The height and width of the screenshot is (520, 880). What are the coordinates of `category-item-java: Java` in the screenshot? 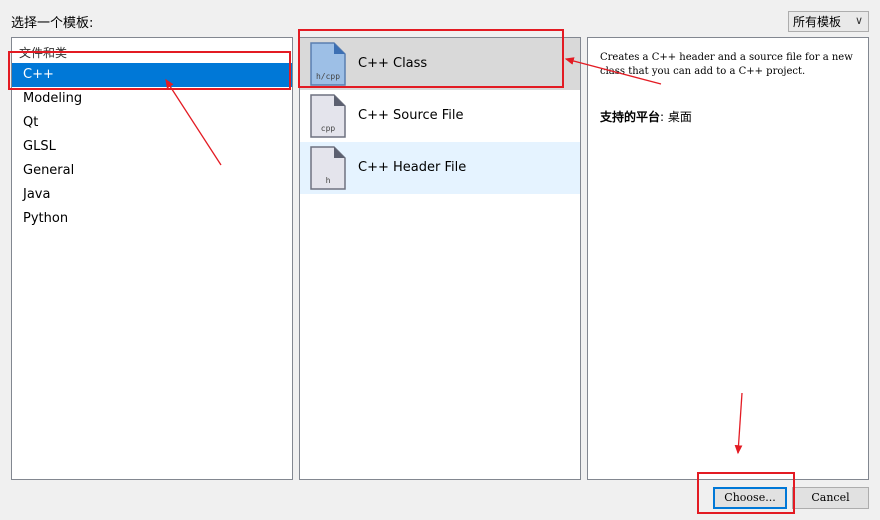 It's located at (152, 195).